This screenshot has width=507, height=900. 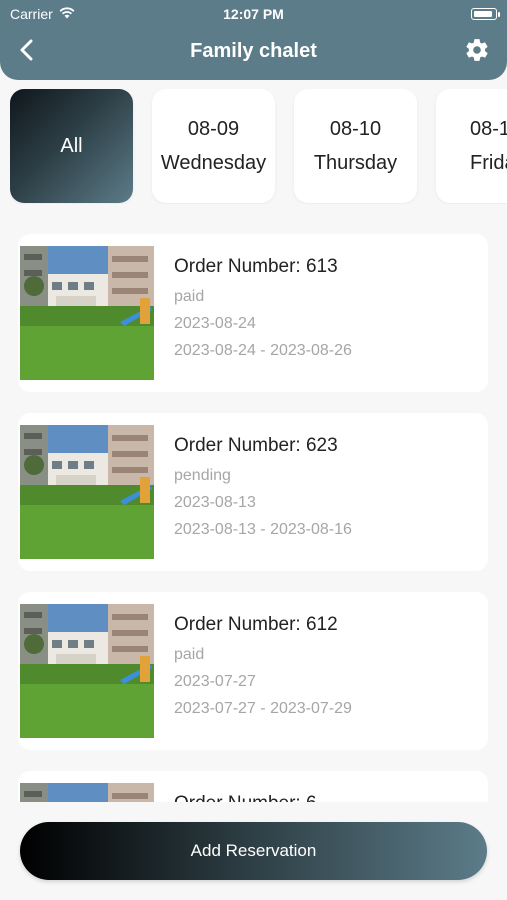 What do you see at coordinates (215, 681) in the screenshot?
I see `order-date: 2023-07-27` at bounding box center [215, 681].